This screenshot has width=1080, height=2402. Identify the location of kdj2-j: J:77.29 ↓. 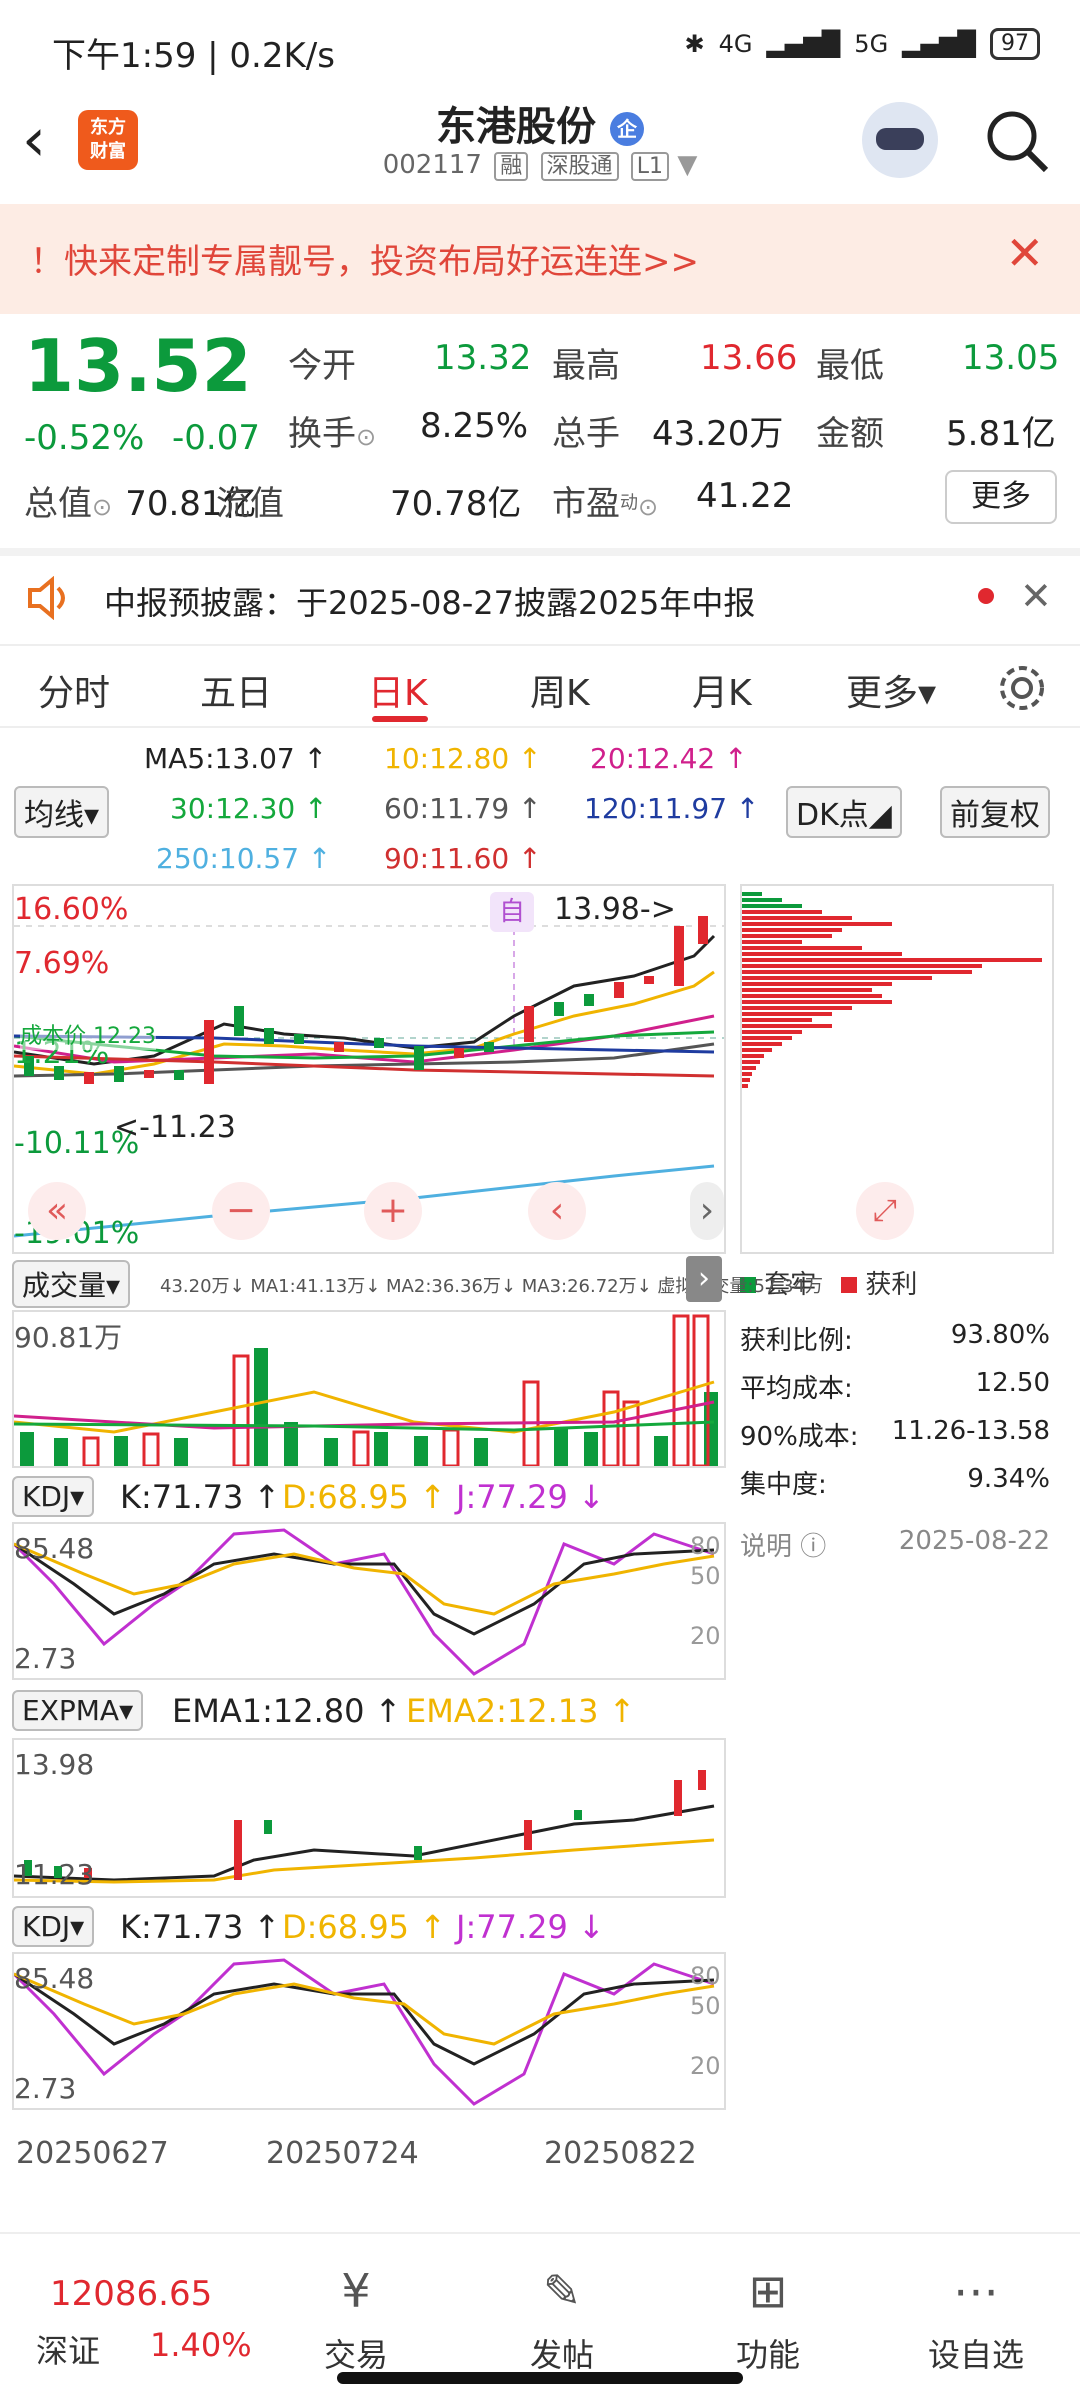
(530, 1927).